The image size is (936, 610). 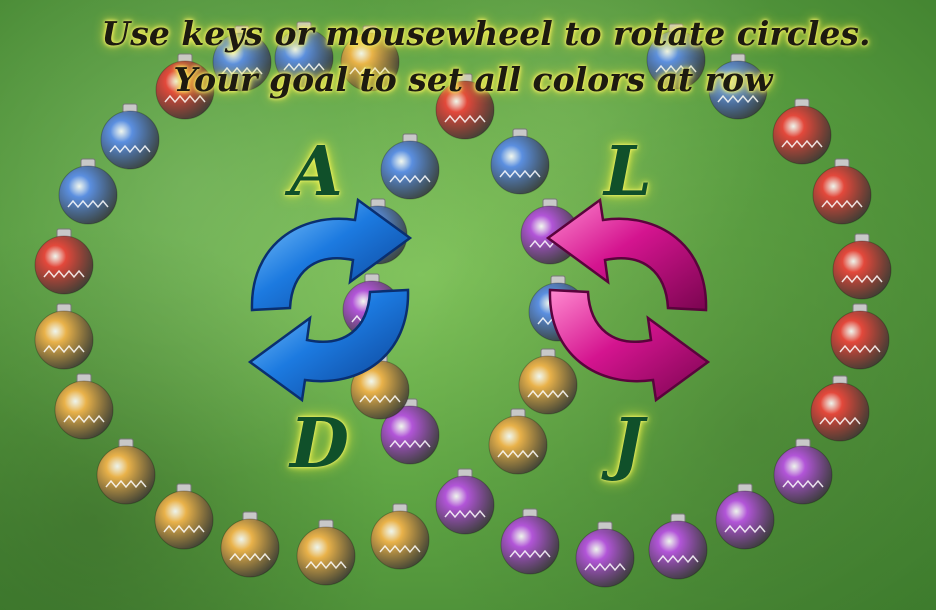 I want to click on key-label-left-cw: D, so click(x=319, y=444).